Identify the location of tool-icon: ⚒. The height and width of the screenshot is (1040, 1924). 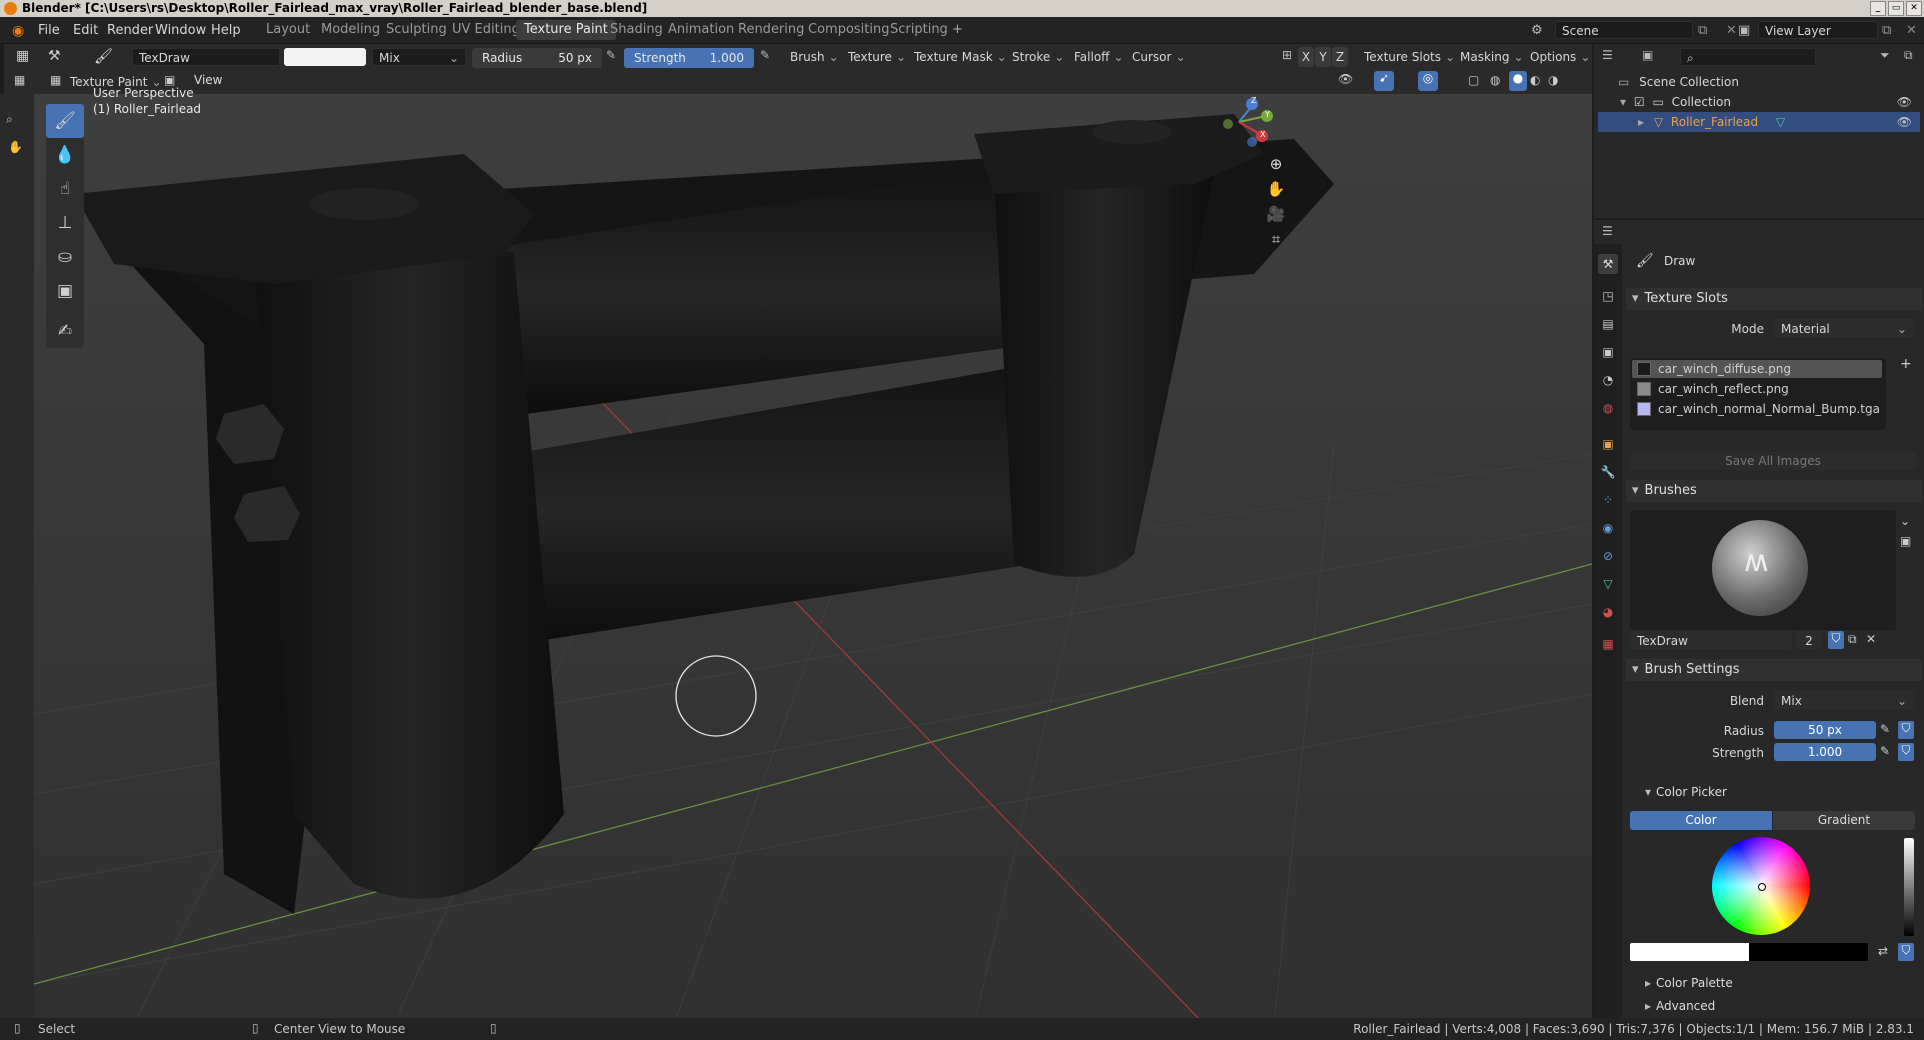
(54, 56).